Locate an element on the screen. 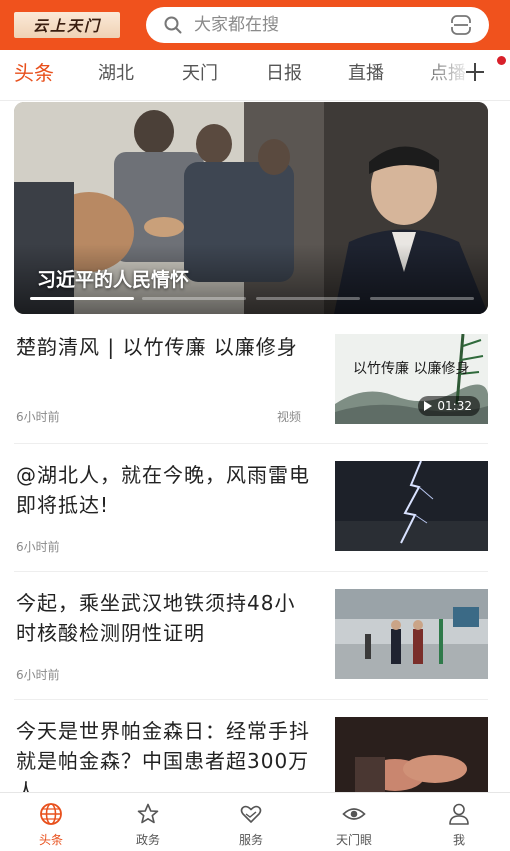 This screenshot has width=510, height=851. bottom-navigation: 头条 政务 服务 天门眼 我 is located at coordinates (255, 821).